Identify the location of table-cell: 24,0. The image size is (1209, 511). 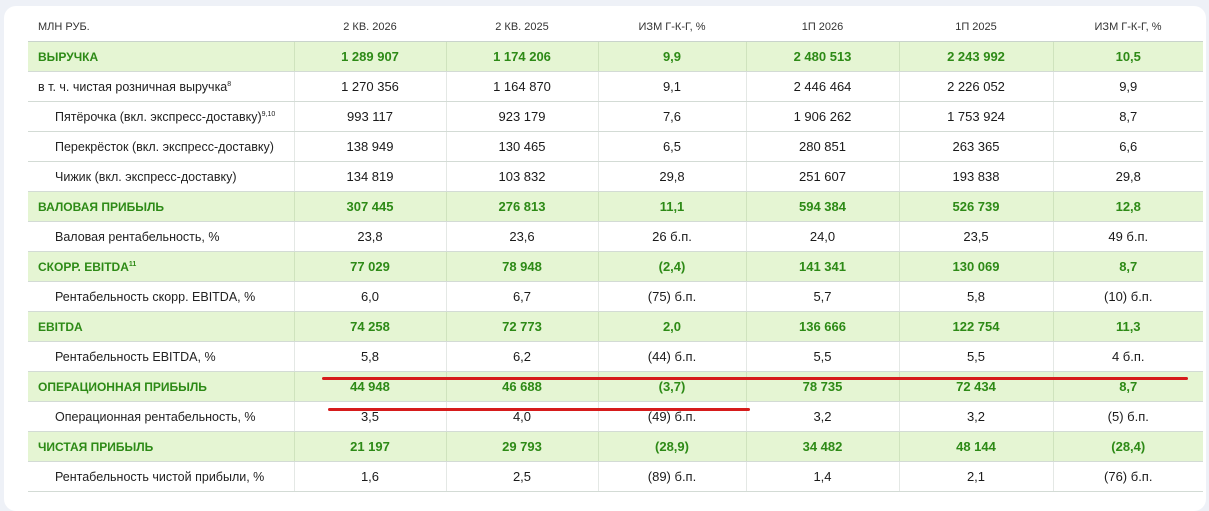
(823, 236).